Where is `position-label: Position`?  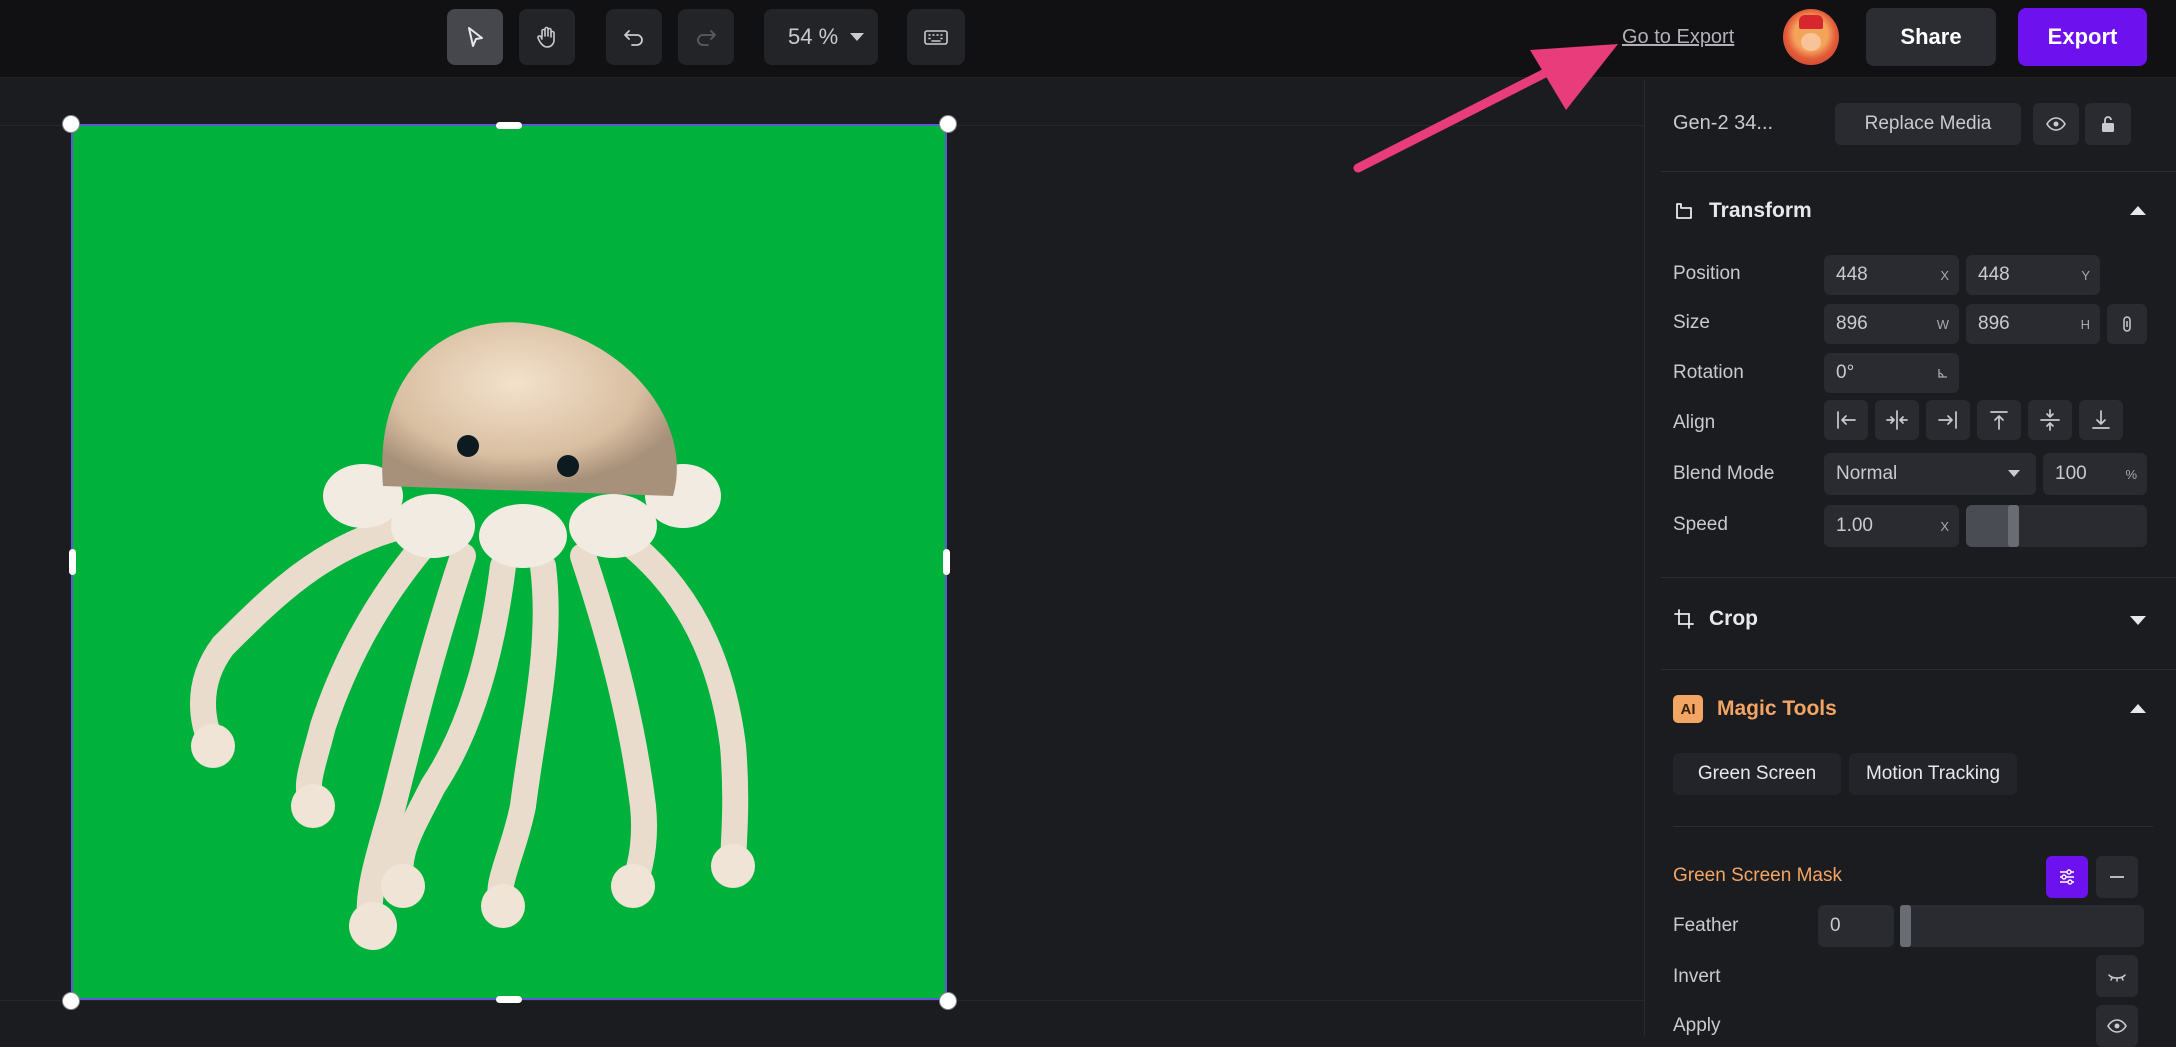 position-label: Position is located at coordinates (1707, 273).